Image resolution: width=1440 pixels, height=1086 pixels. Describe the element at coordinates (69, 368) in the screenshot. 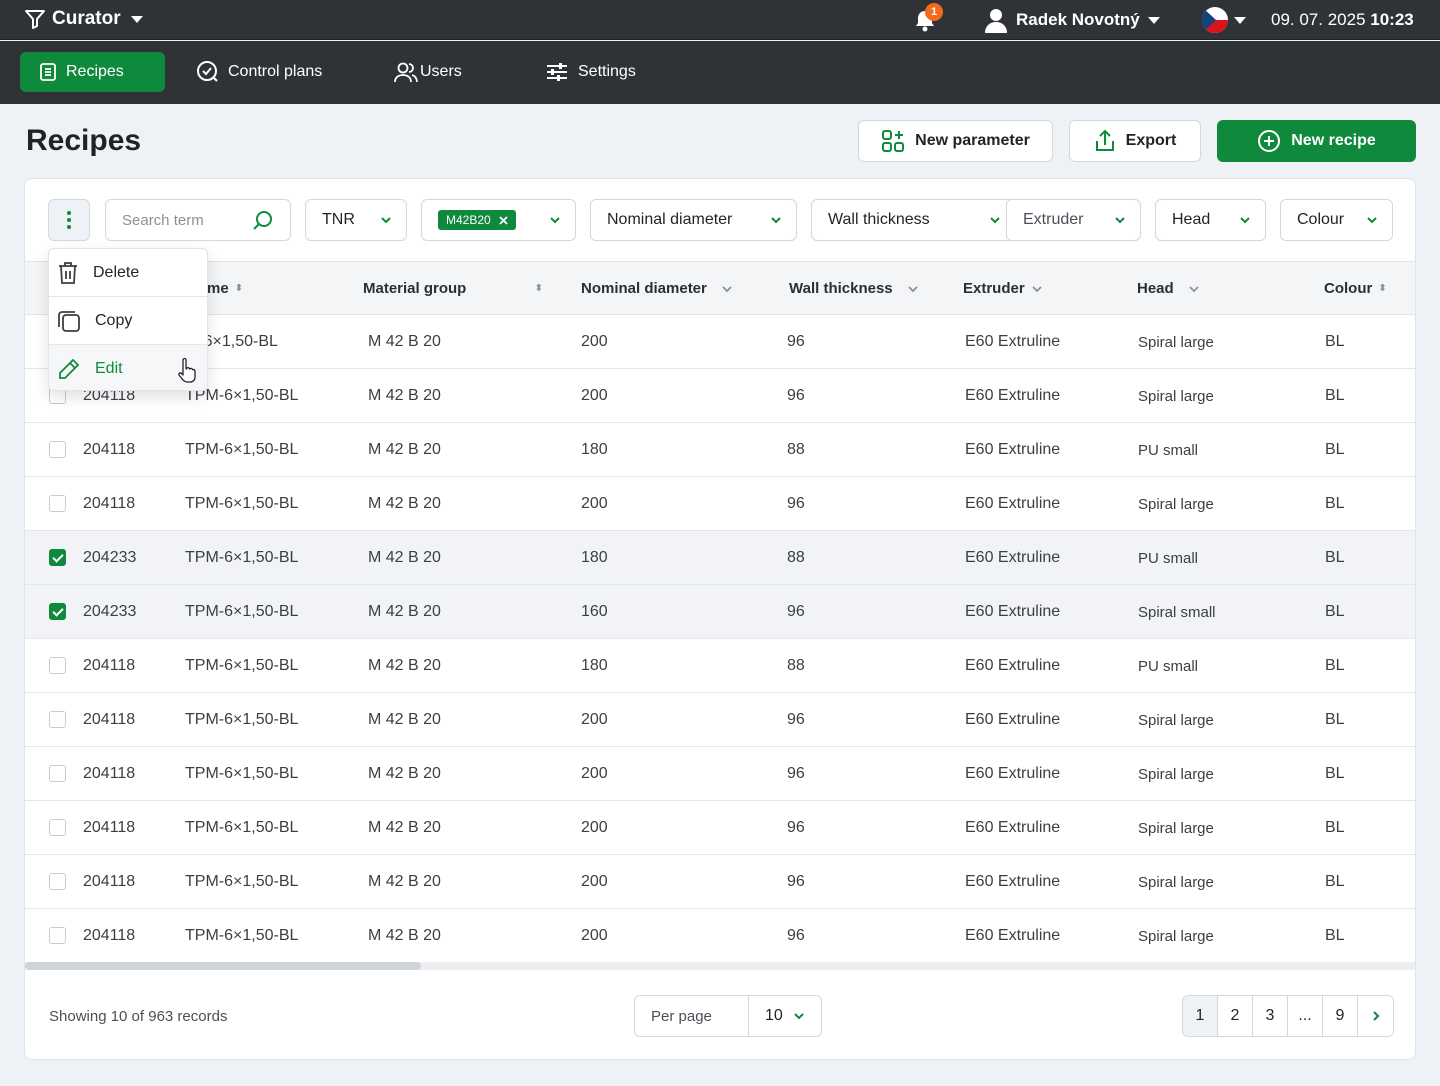

I see `pencil-icon` at that location.